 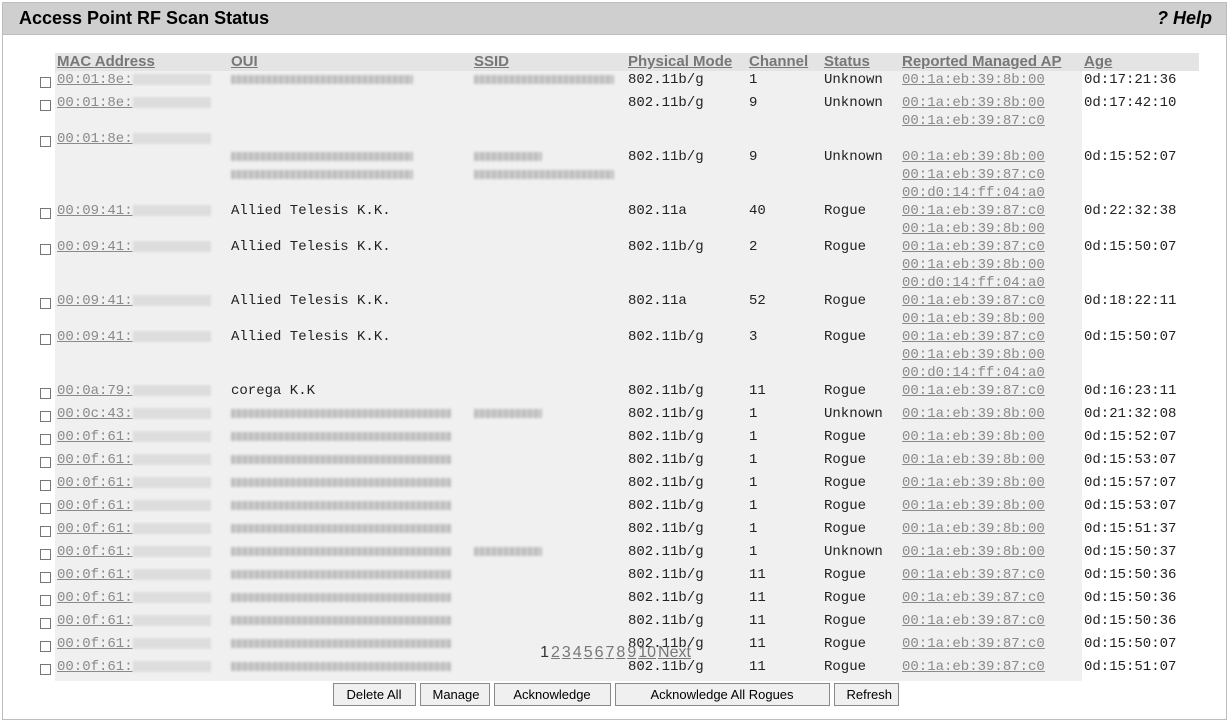 I want to click on status-cell: Unknown, so click(x=861, y=166).